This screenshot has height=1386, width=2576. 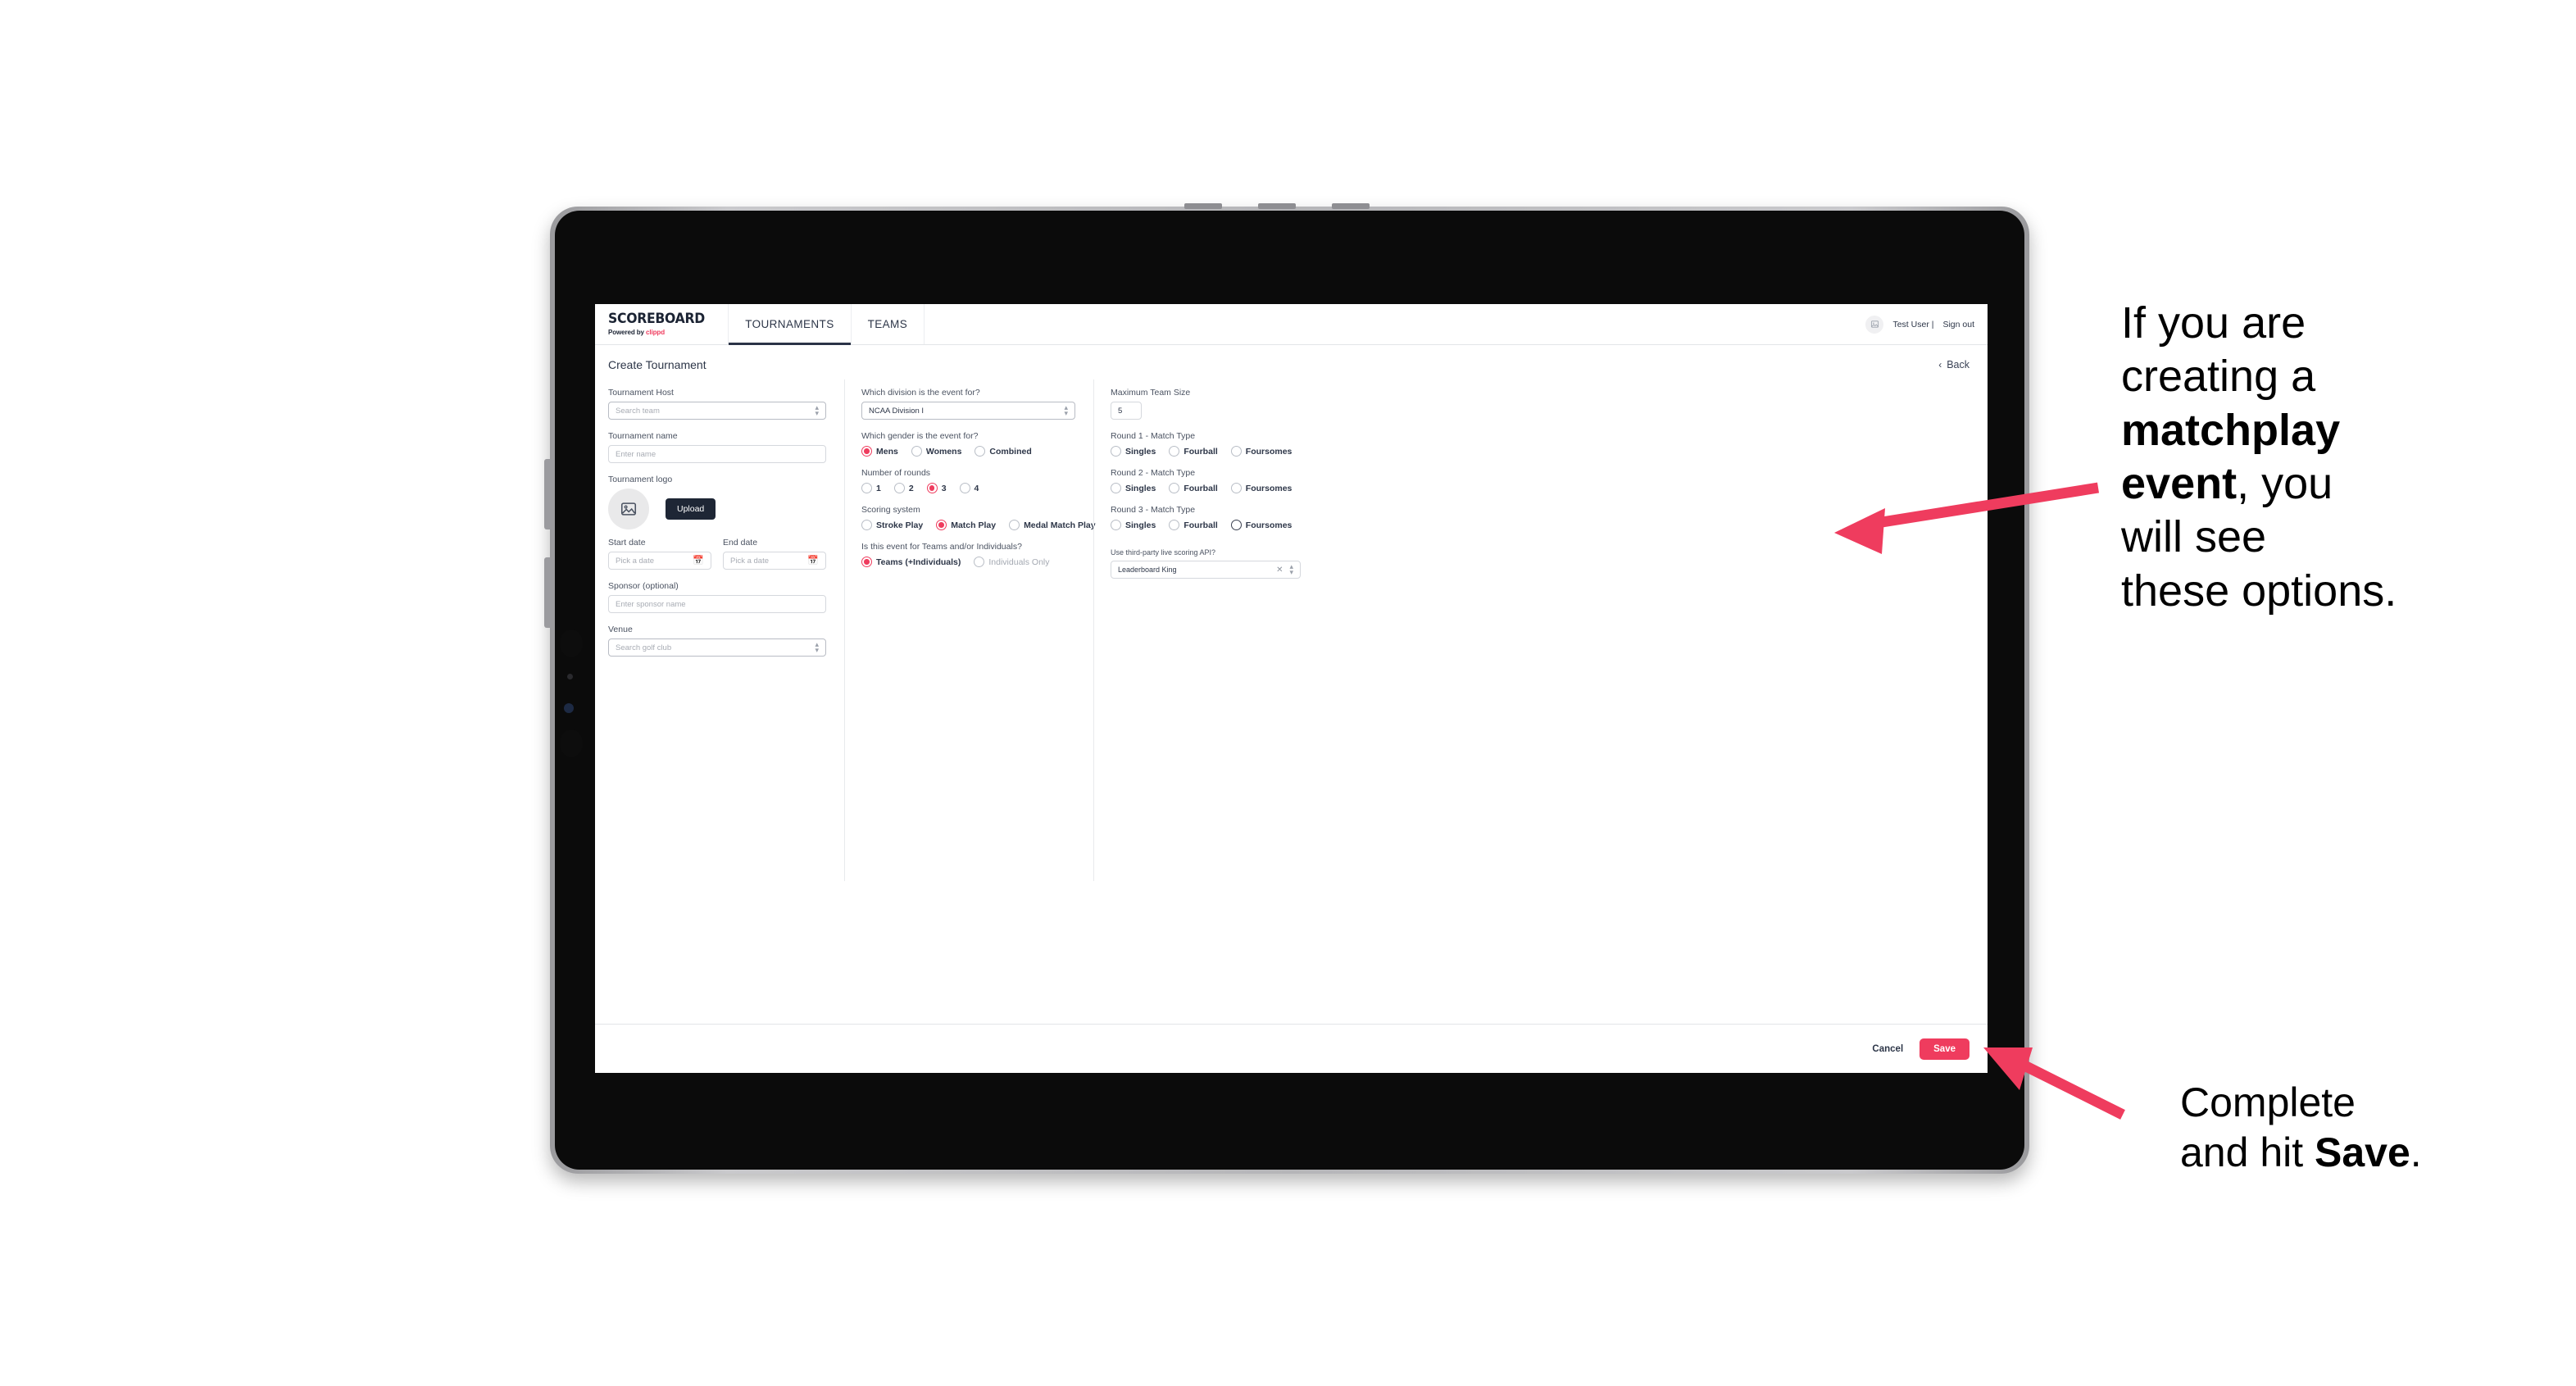 What do you see at coordinates (2259, 591) in the screenshot?
I see `anno-line-4: these options.` at bounding box center [2259, 591].